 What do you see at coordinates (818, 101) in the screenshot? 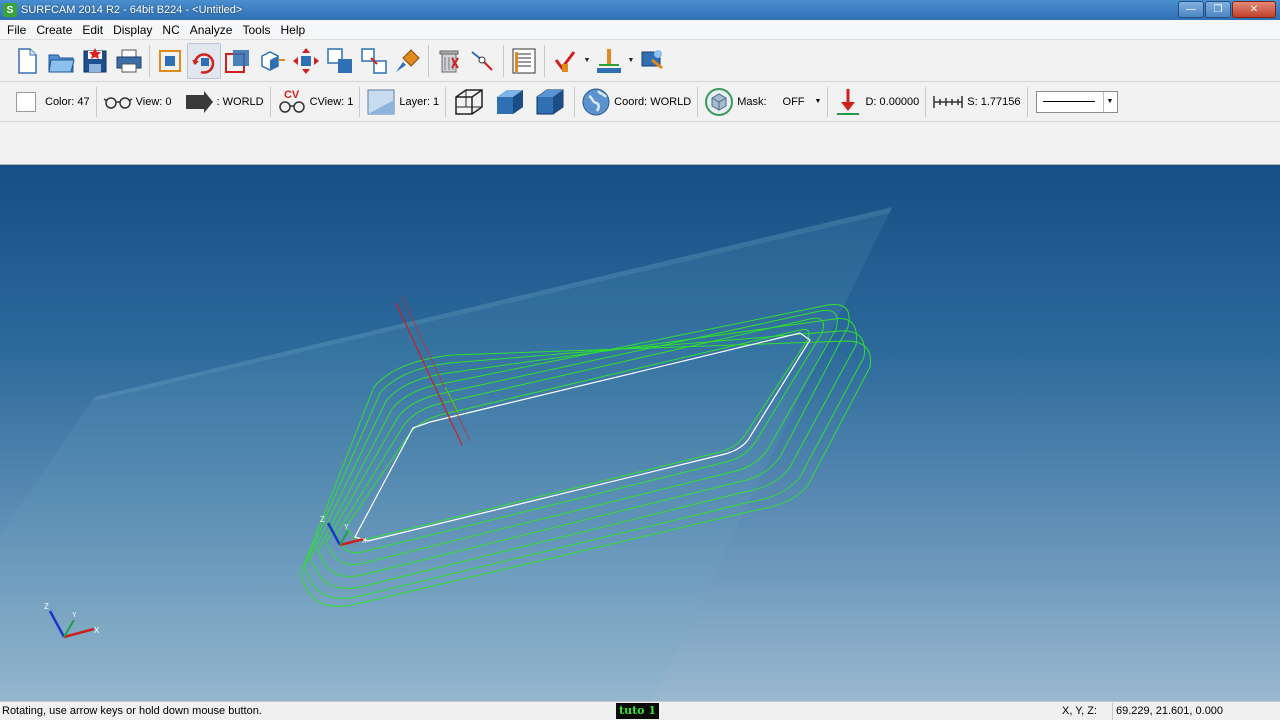
I see `mask-dropdown-arrow: ▼` at bounding box center [818, 101].